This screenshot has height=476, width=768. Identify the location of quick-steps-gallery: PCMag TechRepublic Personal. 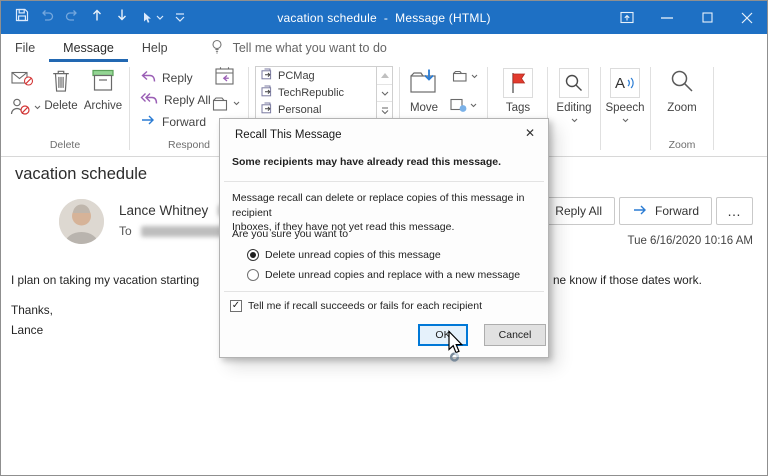
(324, 93).